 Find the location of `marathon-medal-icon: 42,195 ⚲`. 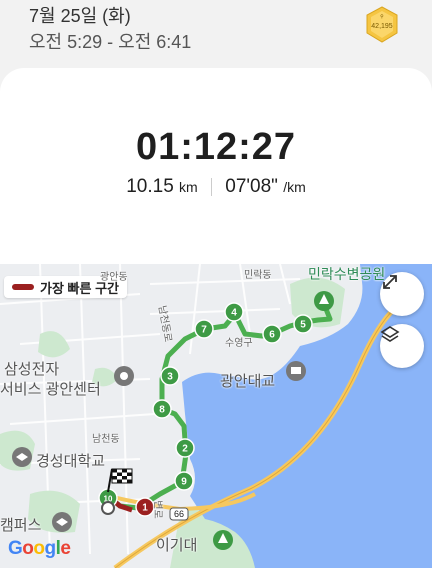

marathon-medal-icon: 42,195 ⚲ is located at coordinates (382, 26).